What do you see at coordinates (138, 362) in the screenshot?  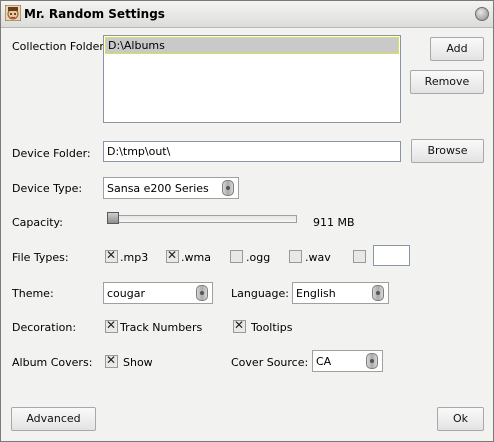 I see `show-covers-label: Show` at bounding box center [138, 362].